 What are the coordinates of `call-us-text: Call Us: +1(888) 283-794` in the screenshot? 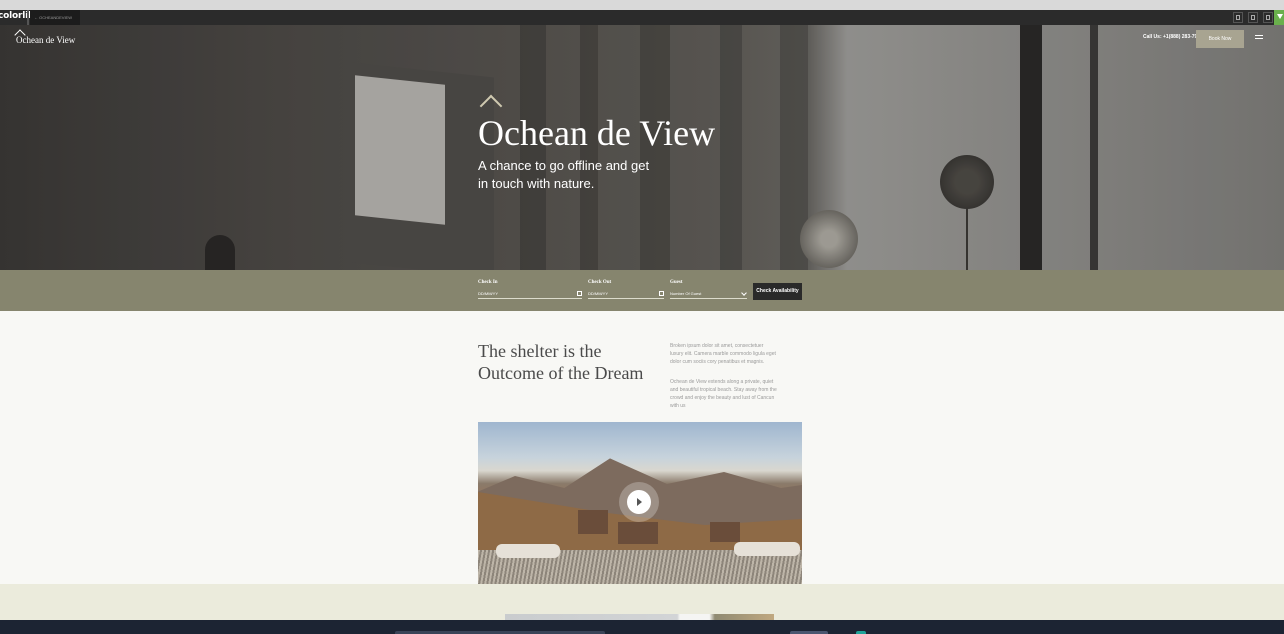 It's located at (1171, 37).